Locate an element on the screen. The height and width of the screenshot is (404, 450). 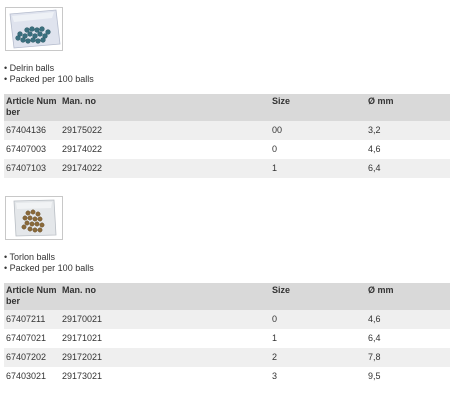
table-row: 67407003 29174022 0 4,6 is located at coordinates (227, 149).